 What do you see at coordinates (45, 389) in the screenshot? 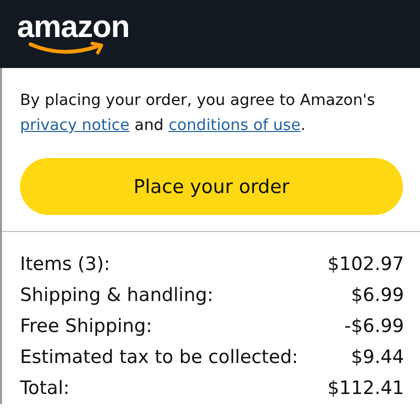
I see `summary-label: Total:` at bounding box center [45, 389].